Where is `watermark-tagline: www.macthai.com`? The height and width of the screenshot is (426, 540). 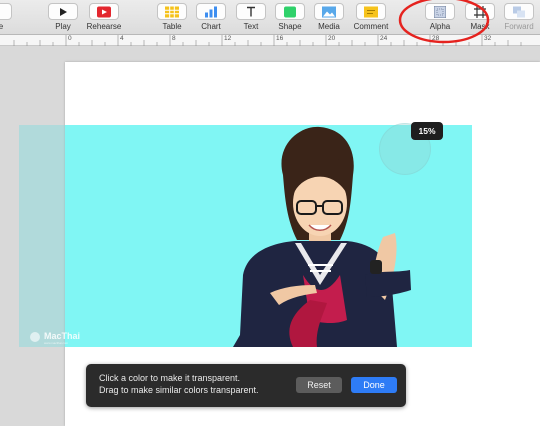
watermark-tagline: www.macthai.com is located at coordinates (56, 343).